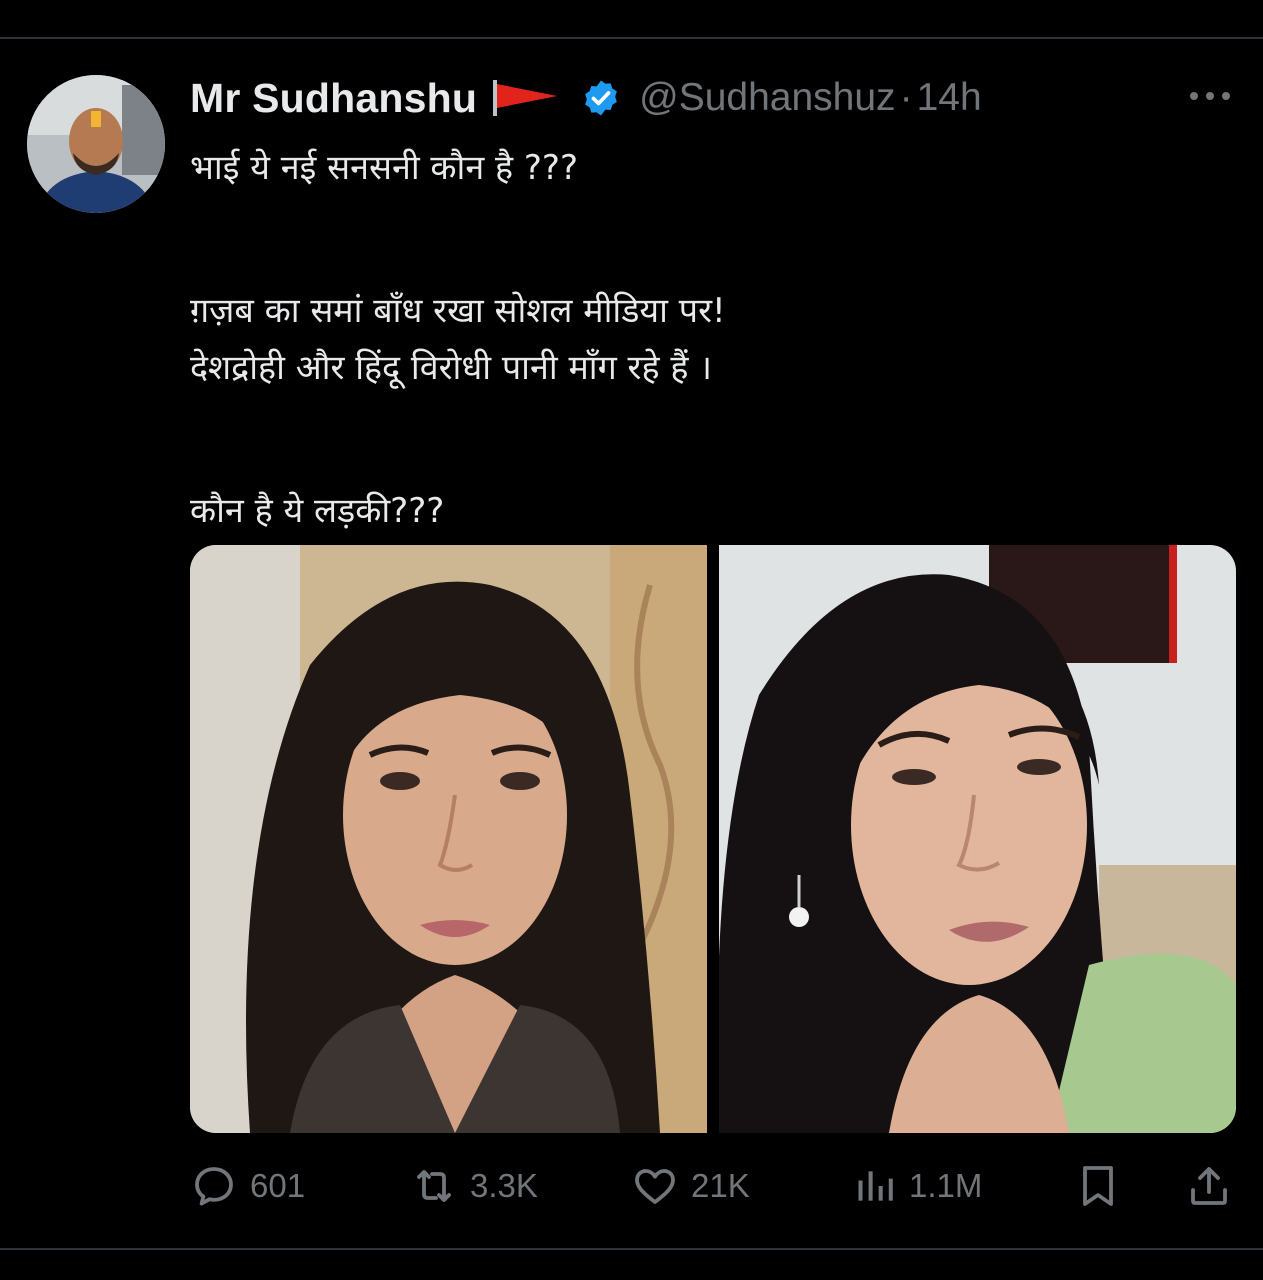 This screenshot has height=1280, width=1263. What do you see at coordinates (946, 1185) in the screenshot?
I see `views-count: 1.1M` at bounding box center [946, 1185].